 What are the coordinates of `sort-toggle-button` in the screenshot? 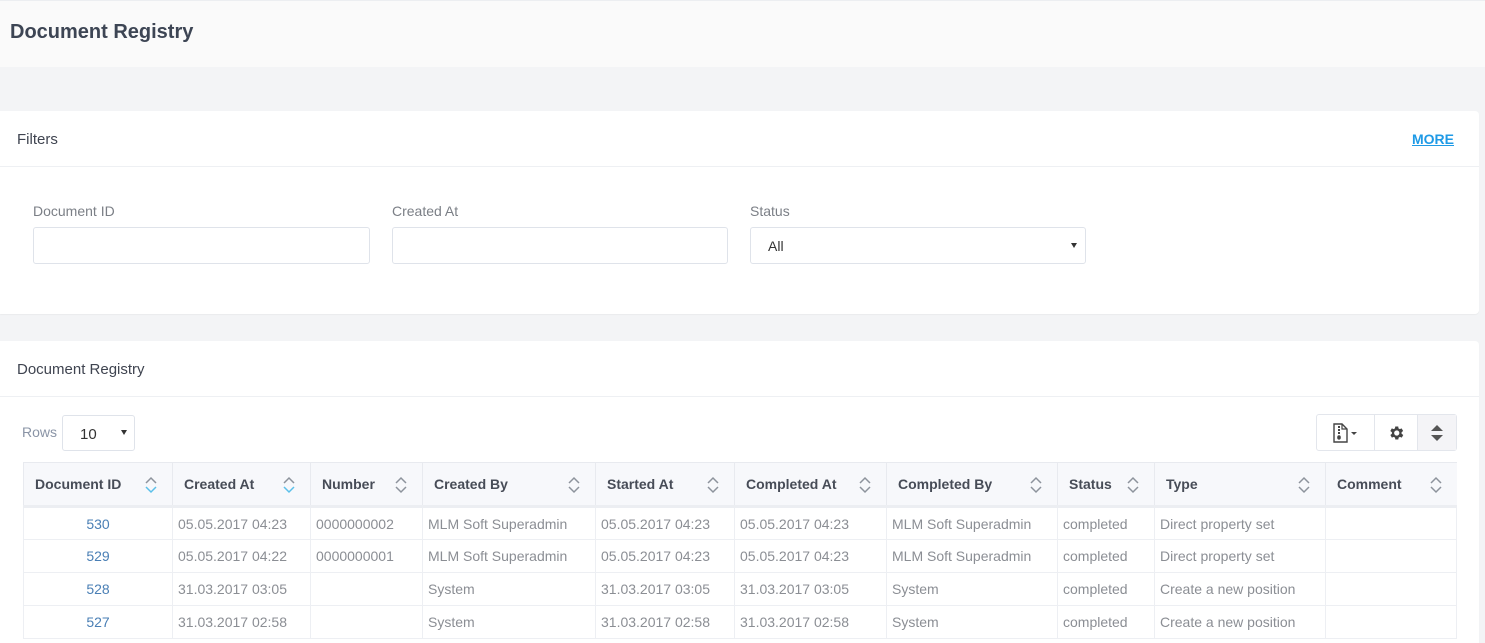 It's located at (1437, 432).